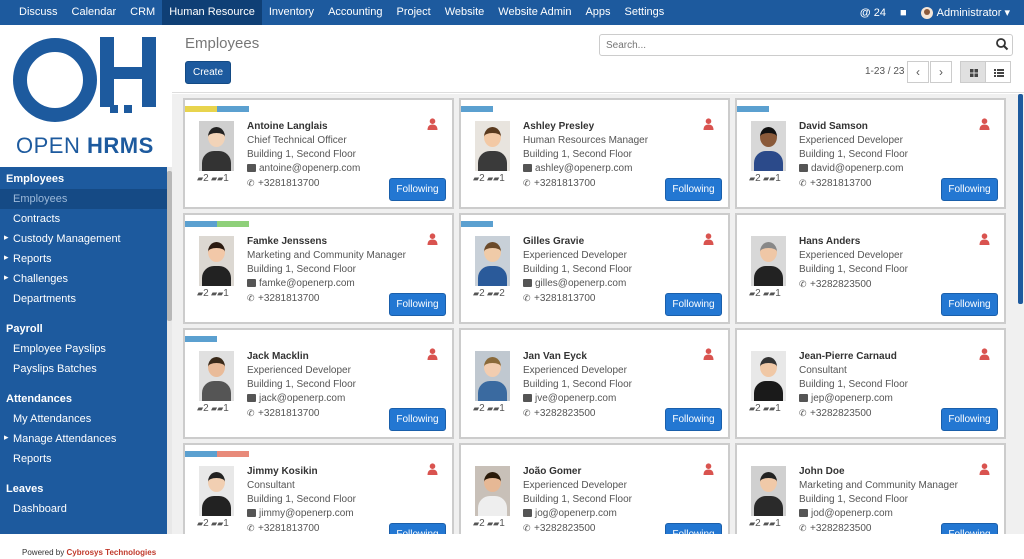 This screenshot has width=1024, height=559. I want to click on user-menu: Administrator ▾, so click(965, 13).